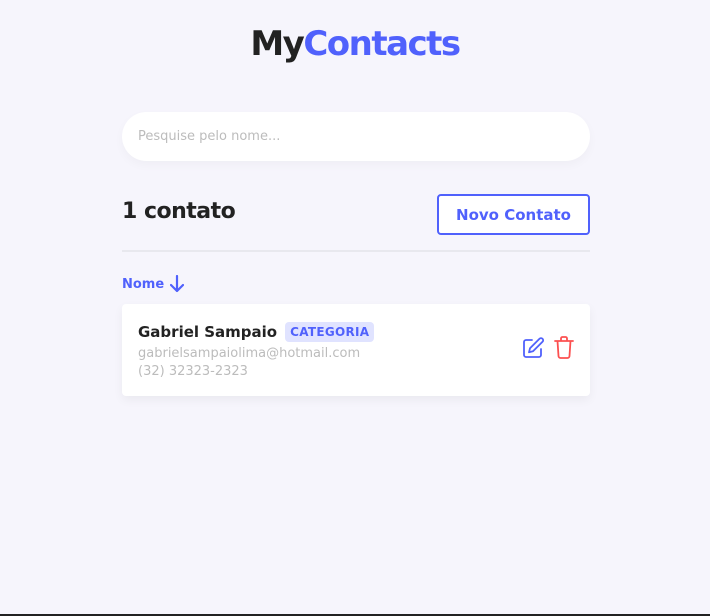  I want to click on edit-icon, so click(533, 347).